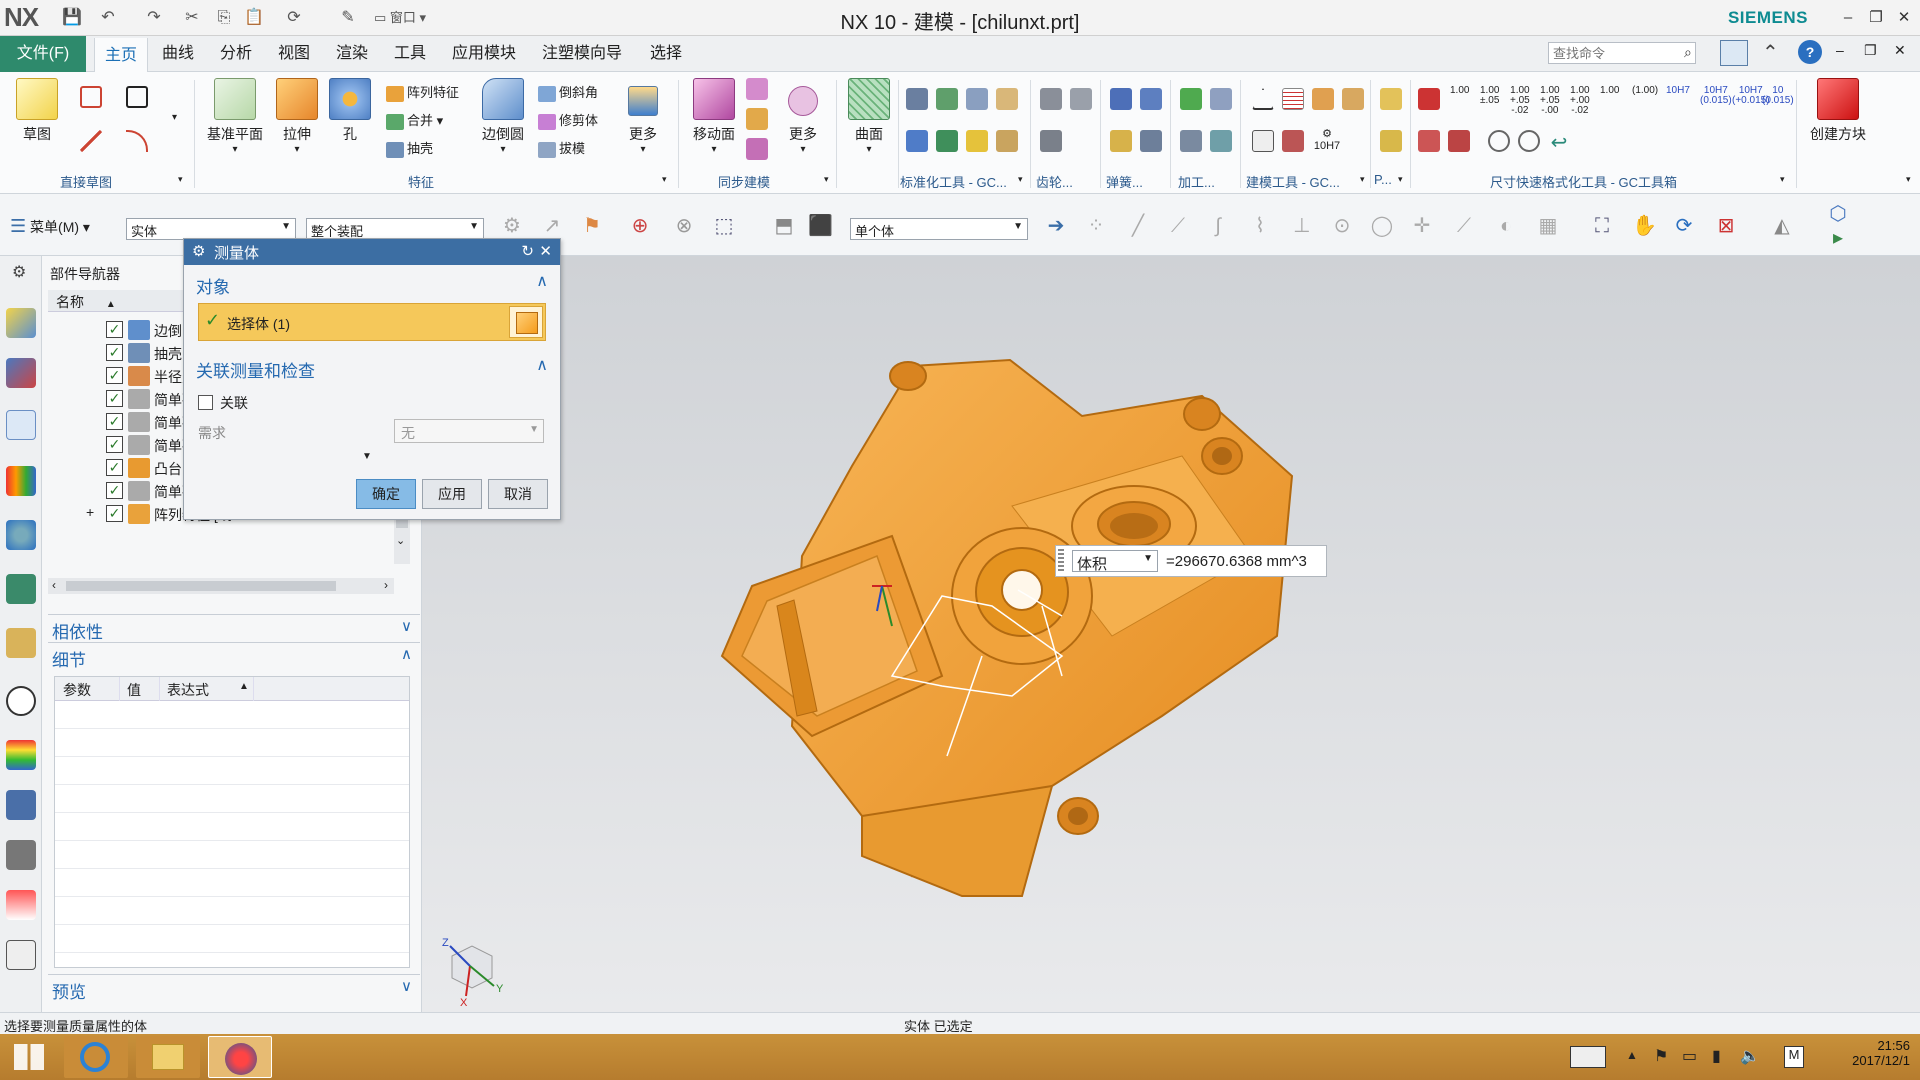 This screenshot has height=1080, width=1920. I want to click on ie-taskbar-button, so click(96, 1057).